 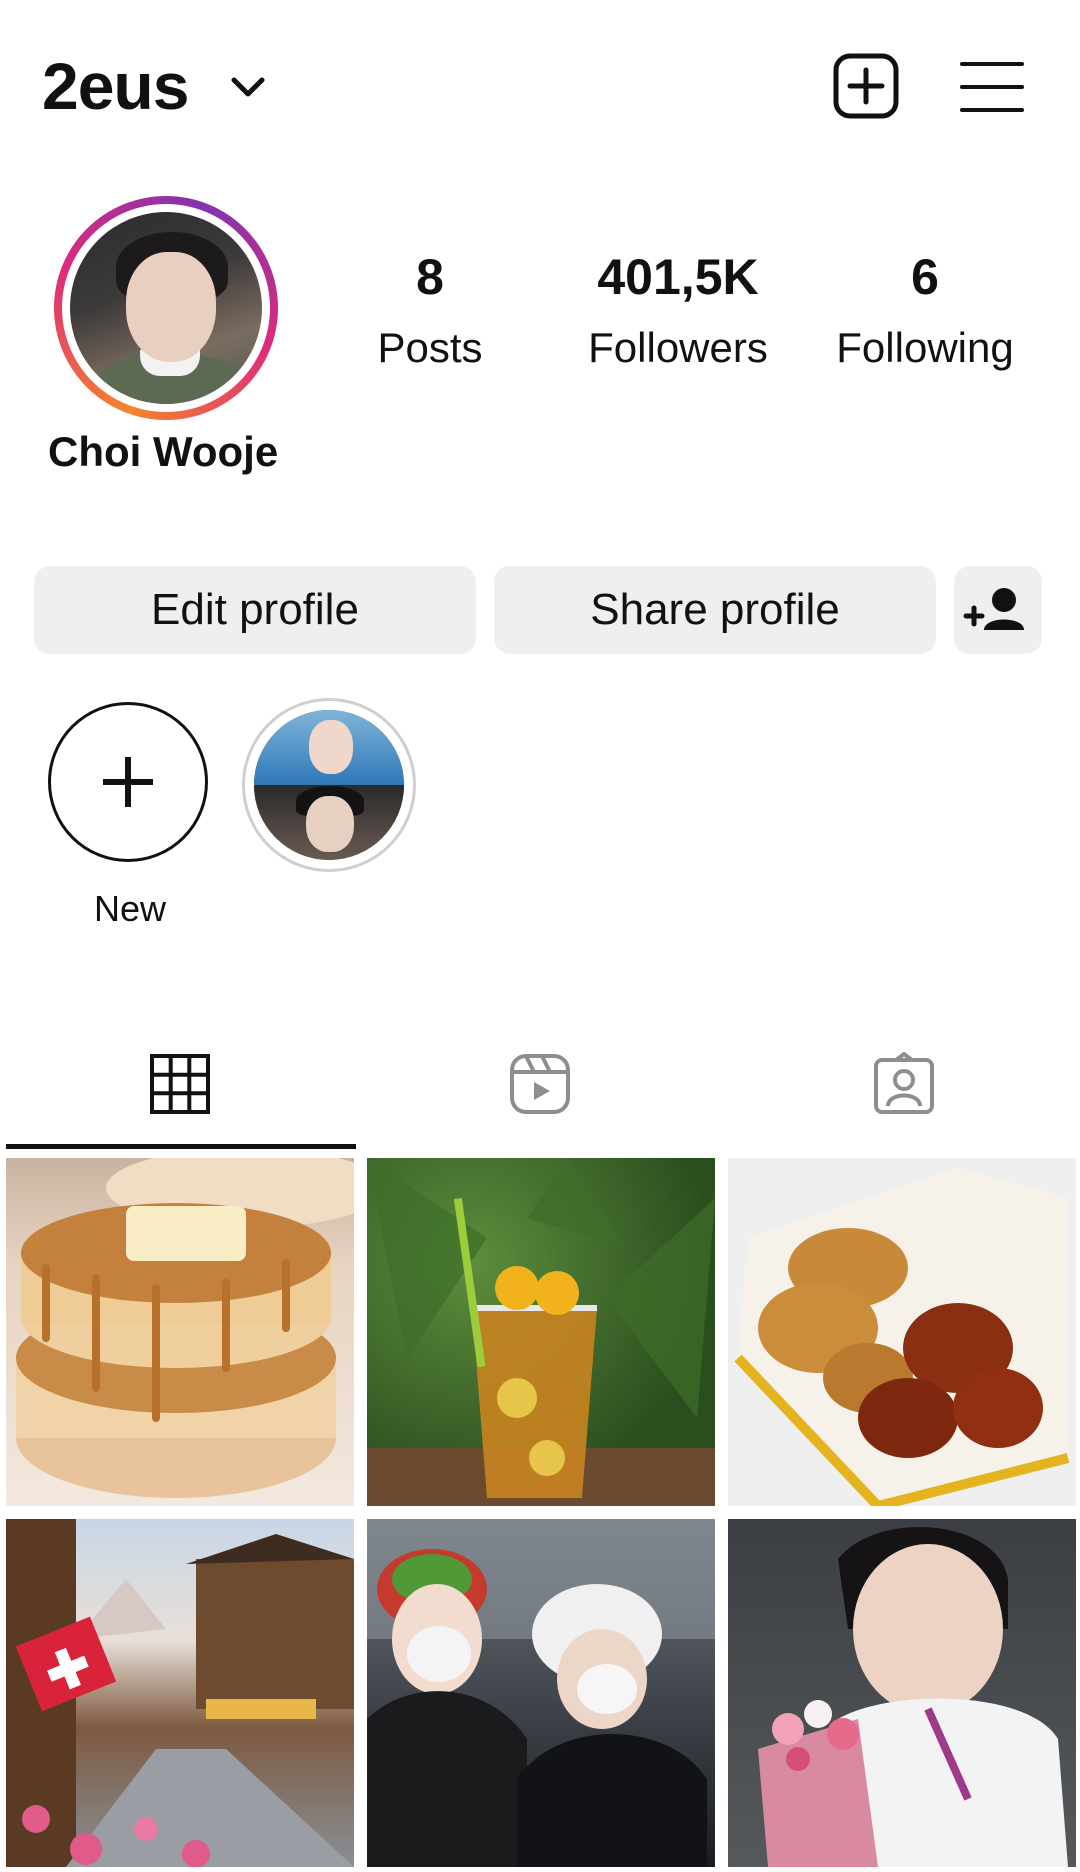 I want to click on plus-icon, so click(x=128, y=782).